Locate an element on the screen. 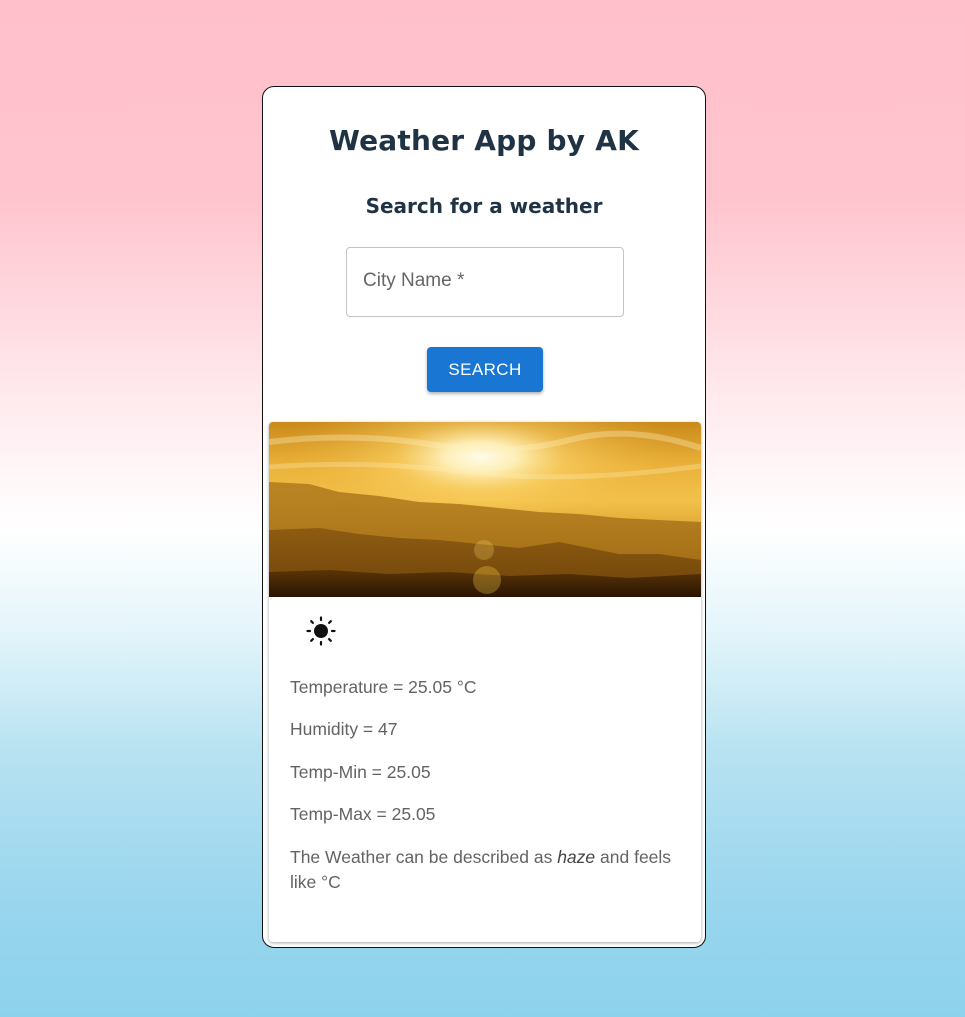 This screenshot has width=965, height=1017. search-heading: Search for a weather is located at coordinates (484, 206).